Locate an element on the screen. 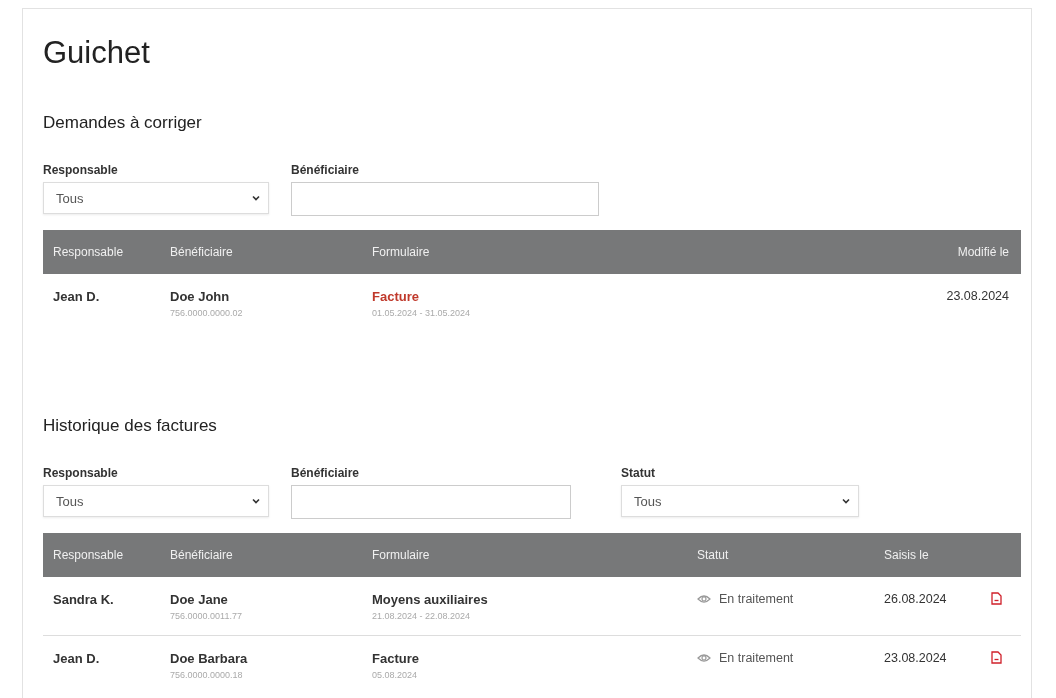  section-heading: Historique des factures is located at coordinates (130, 426).